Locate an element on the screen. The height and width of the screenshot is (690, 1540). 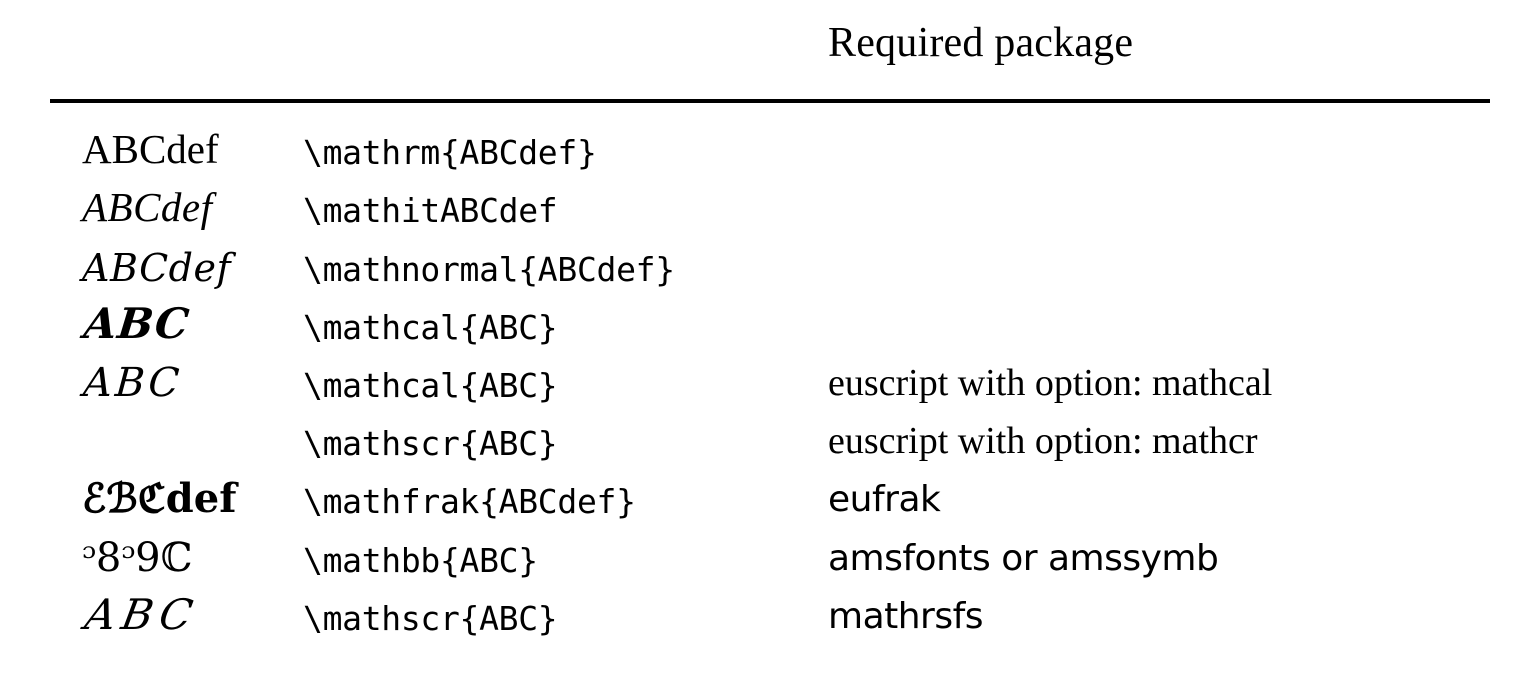
font-sample-cell: ℰℬℭdef is located at coordinates (159, 499).